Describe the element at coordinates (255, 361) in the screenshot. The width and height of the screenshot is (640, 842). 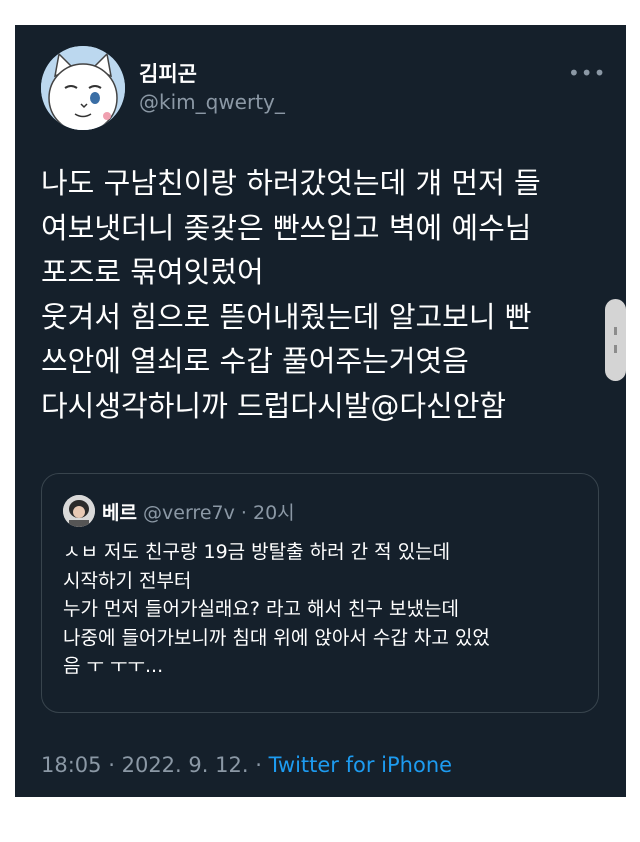
I see `tweet-text-line: 쓰안에 열쇠로 수갑 풀어주는거엿음` at that location.